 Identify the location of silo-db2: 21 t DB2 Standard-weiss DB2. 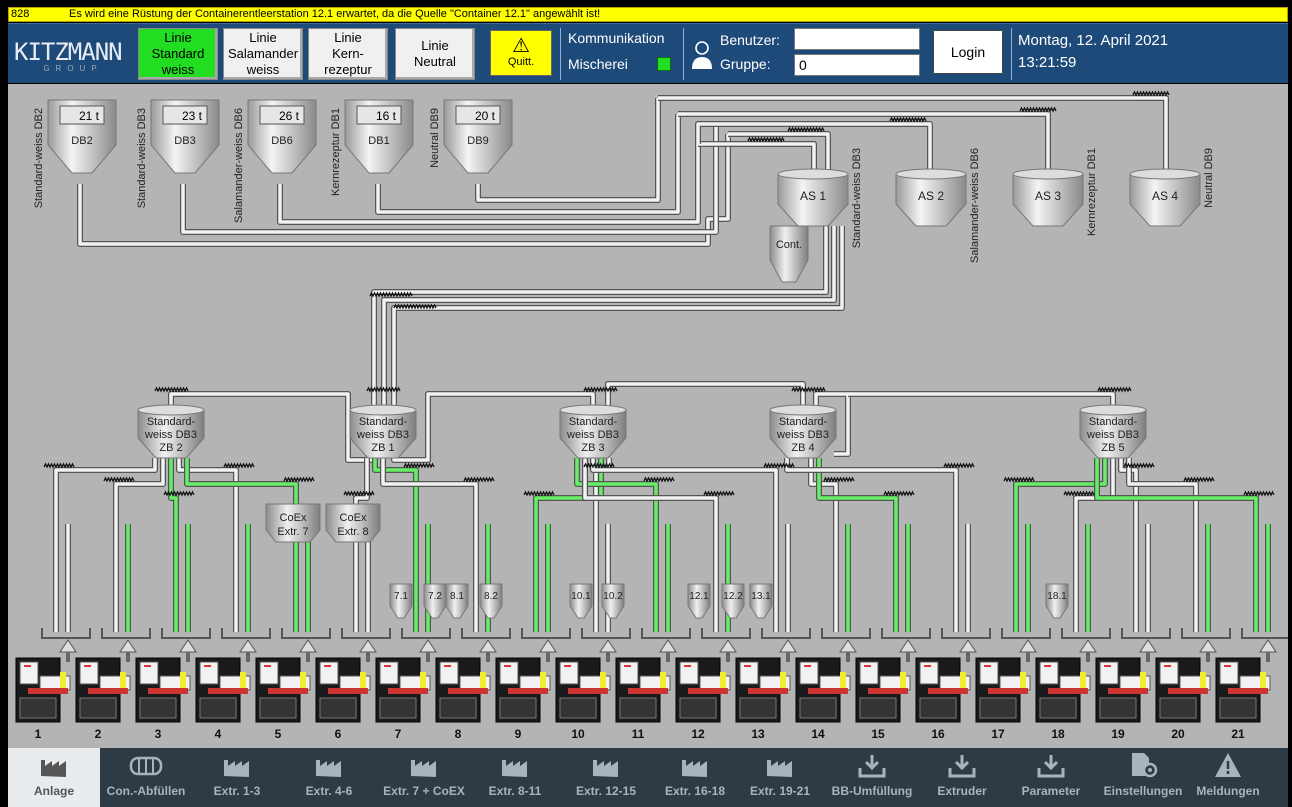
(75, 153).